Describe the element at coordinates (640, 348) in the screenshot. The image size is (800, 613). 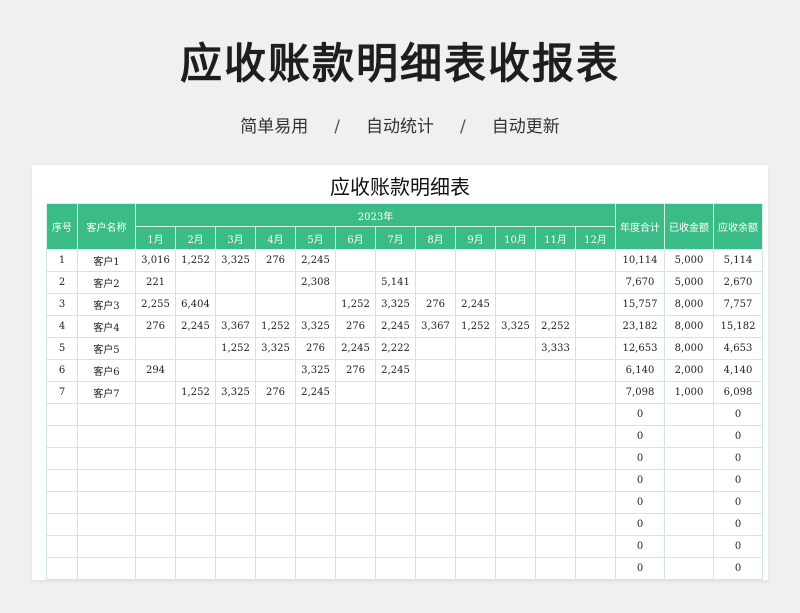
I see `cell-year-total: 12,653` at that location.